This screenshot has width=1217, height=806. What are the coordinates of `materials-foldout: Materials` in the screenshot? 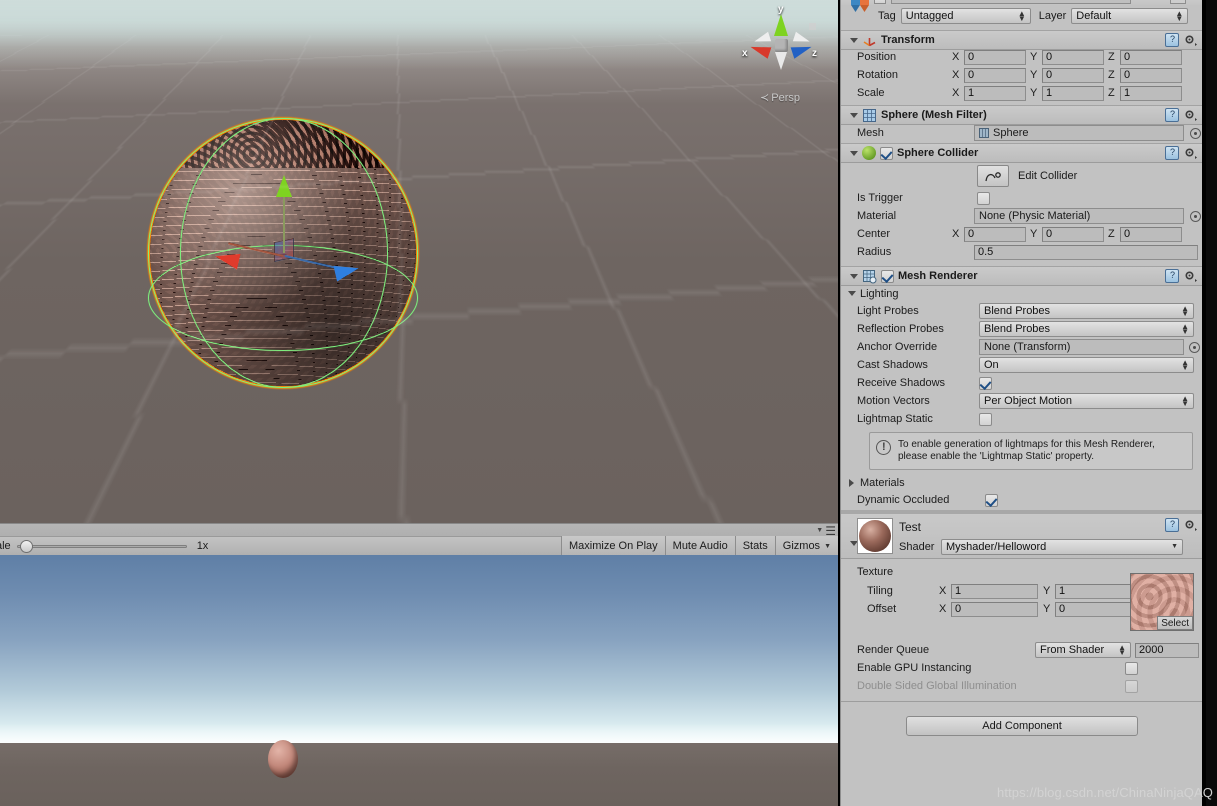 It's located at (1021, 482).